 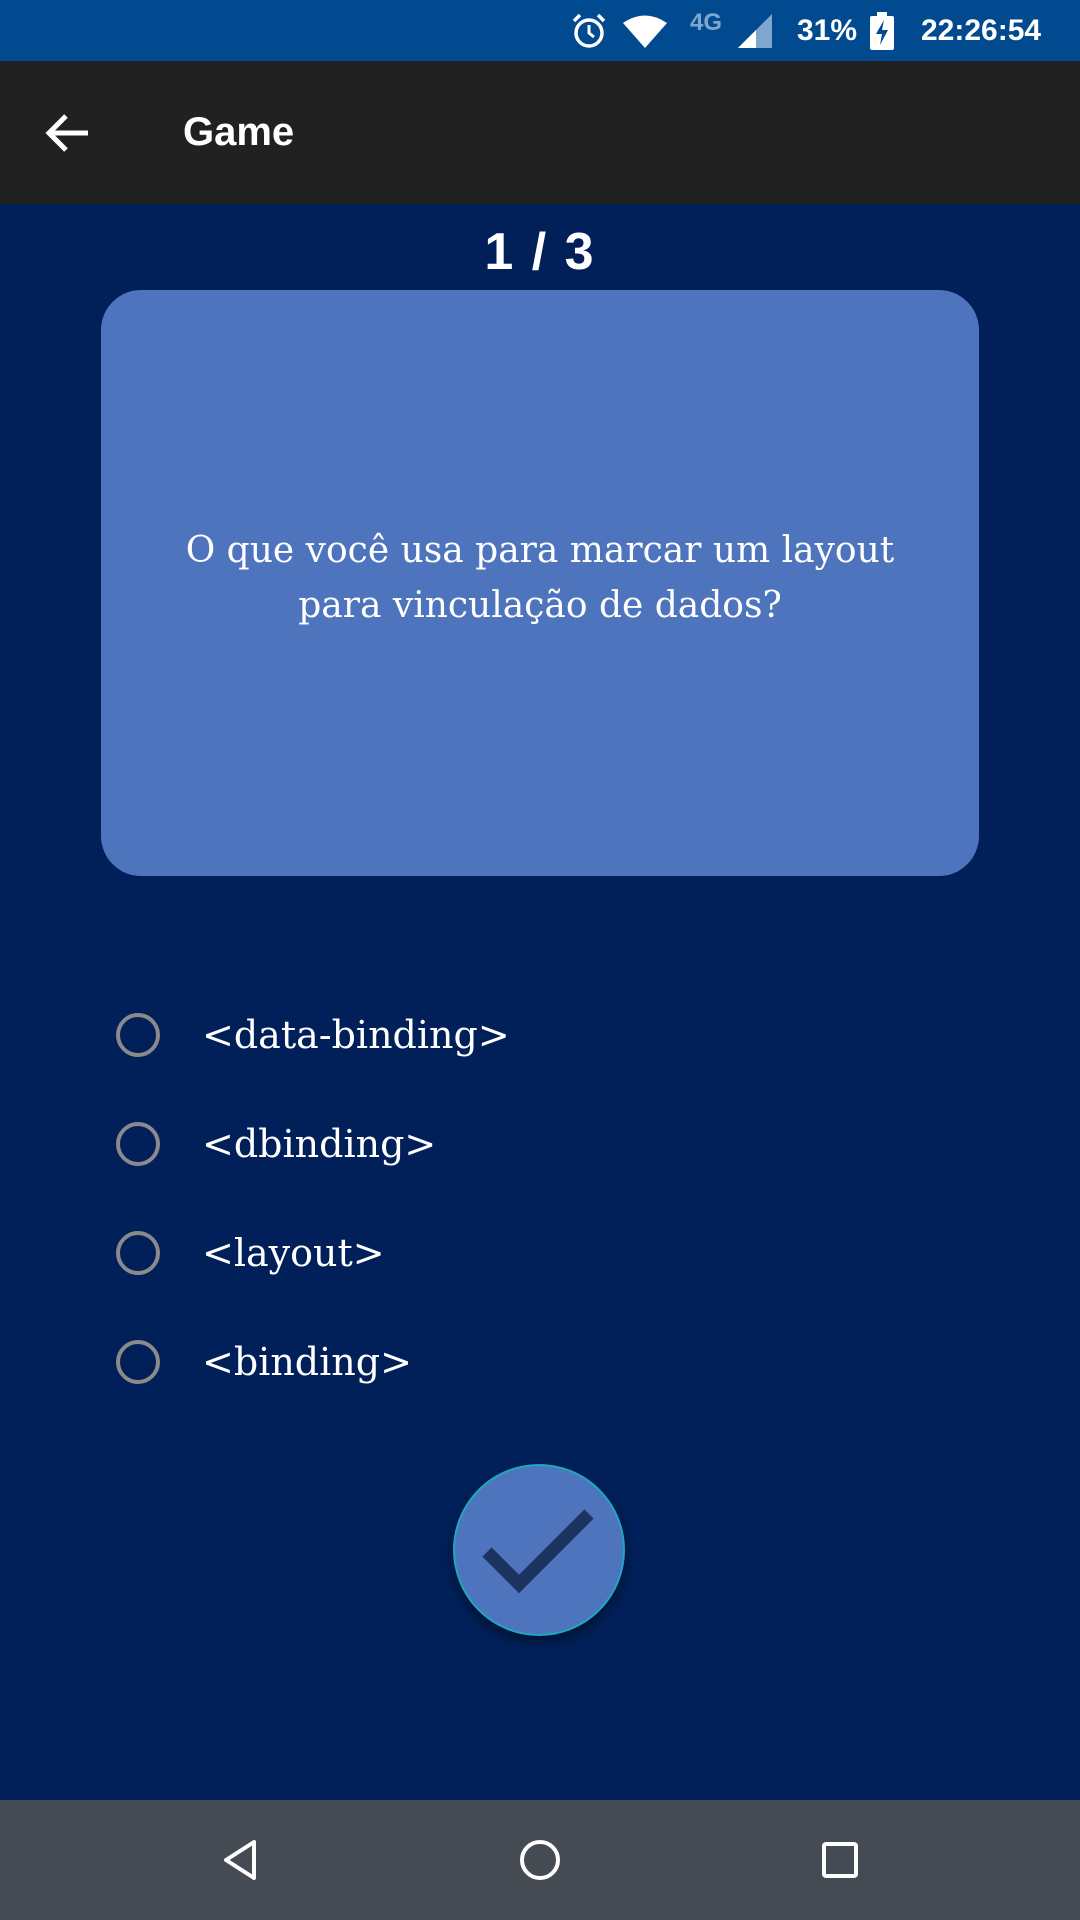 I want to click on option-data-binding: <data-binding>, so click(x=544, y=1034).